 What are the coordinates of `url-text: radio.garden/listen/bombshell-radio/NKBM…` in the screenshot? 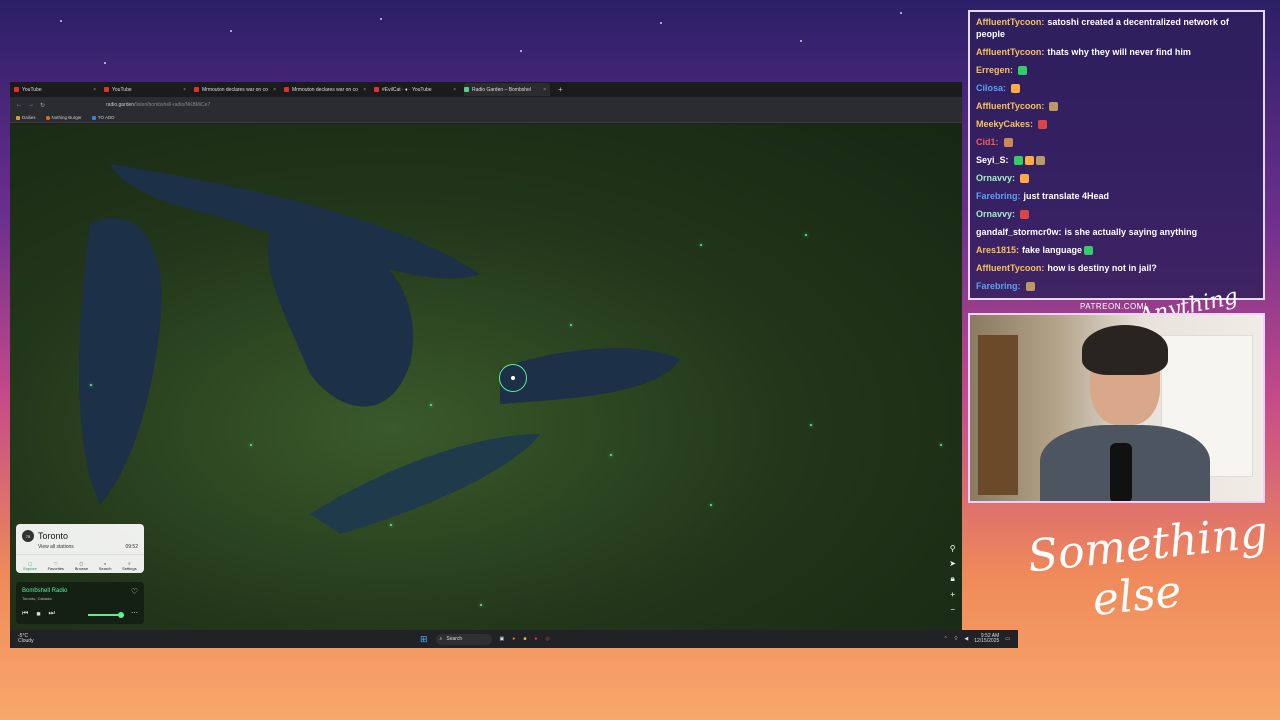 It's located at (158, 105).